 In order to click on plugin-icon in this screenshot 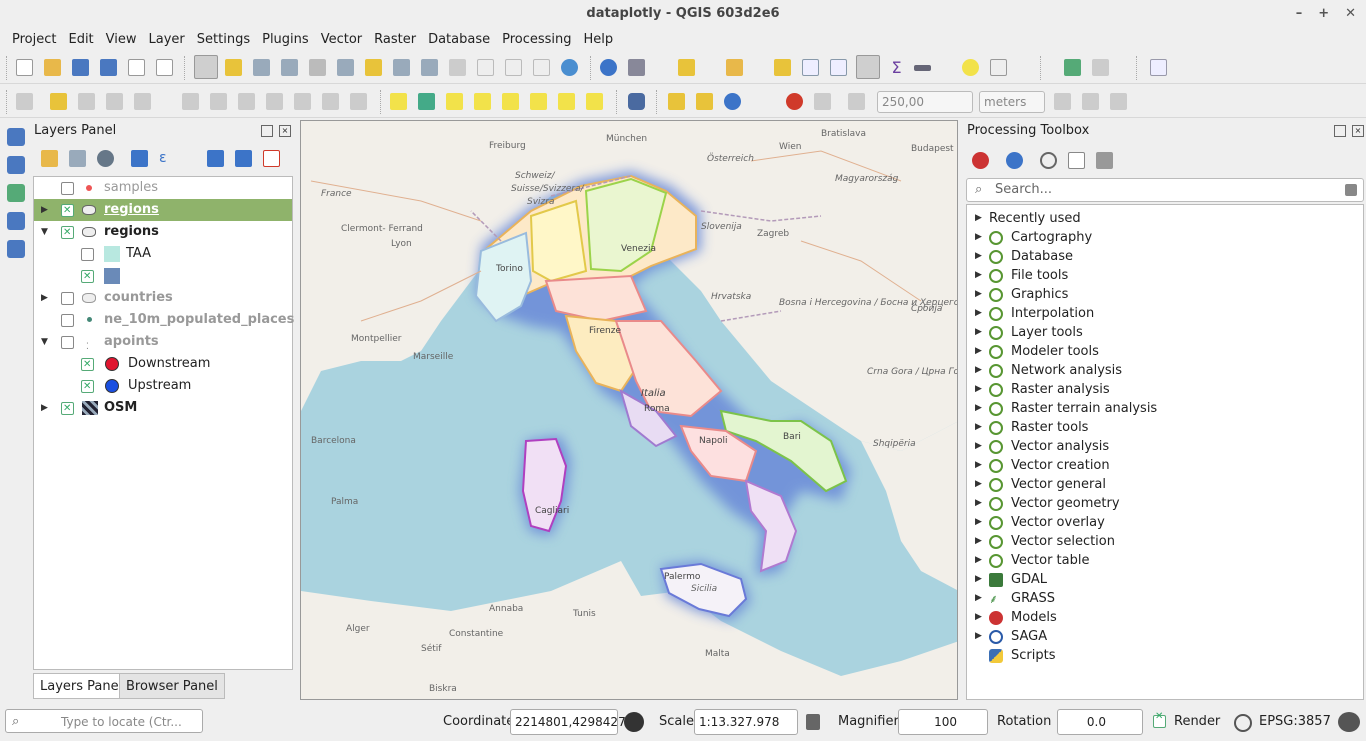, I will do `click(1072, 67)`.